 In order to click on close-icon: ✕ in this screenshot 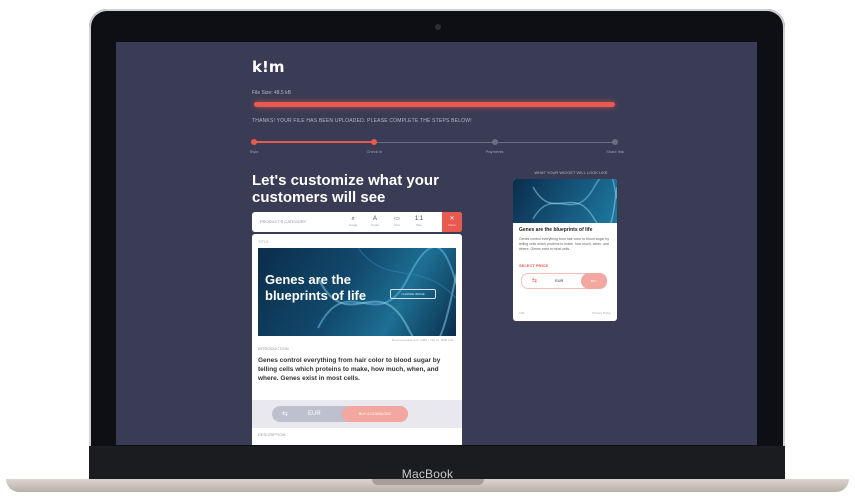, I will do `click(452, 219)`.